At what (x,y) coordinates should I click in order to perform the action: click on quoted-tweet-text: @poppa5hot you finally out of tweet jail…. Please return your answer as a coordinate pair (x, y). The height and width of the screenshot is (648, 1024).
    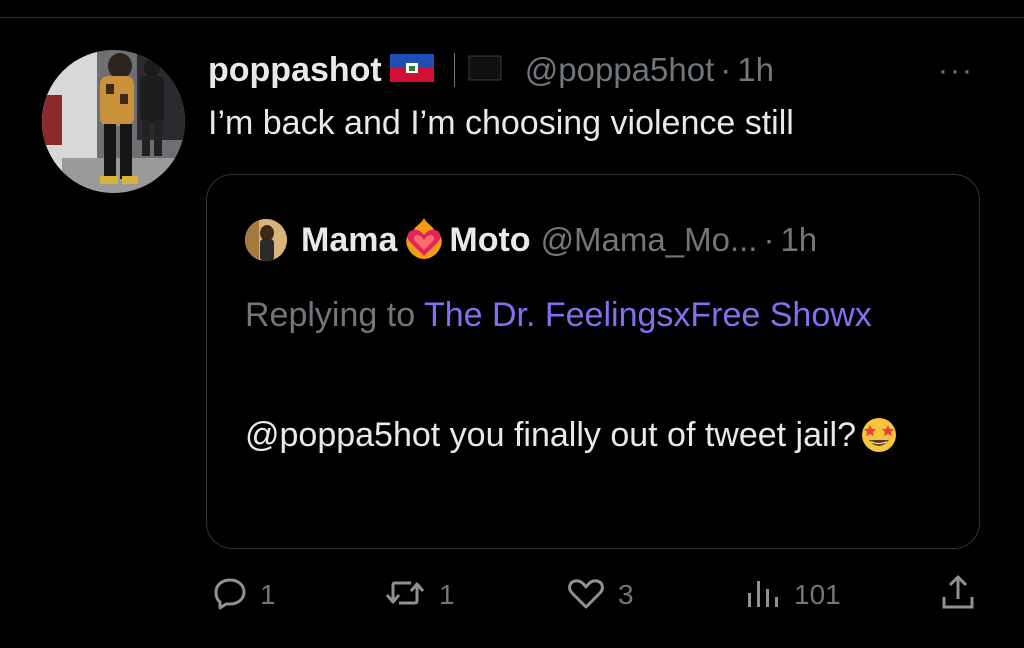
    Looking at the image, I should click on (605, 439).